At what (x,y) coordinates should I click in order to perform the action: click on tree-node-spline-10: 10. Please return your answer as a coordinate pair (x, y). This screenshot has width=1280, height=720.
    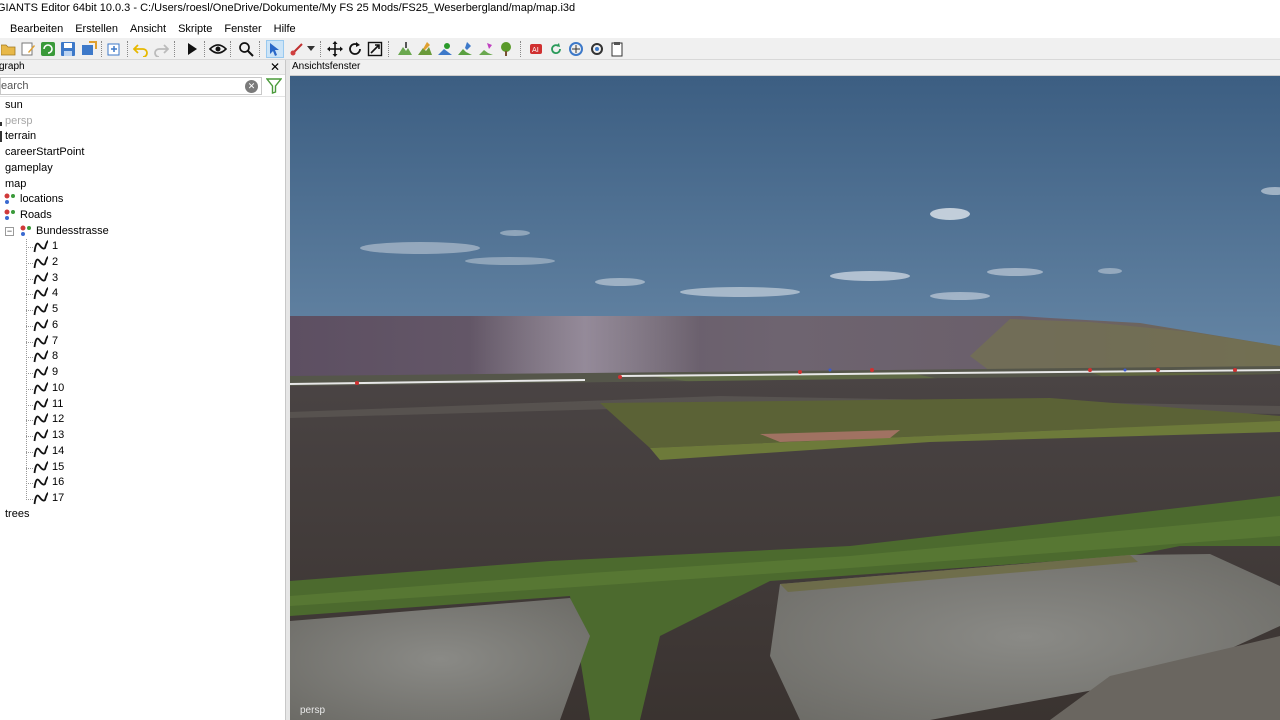
    Looking at the image, I should click on (142, 388).